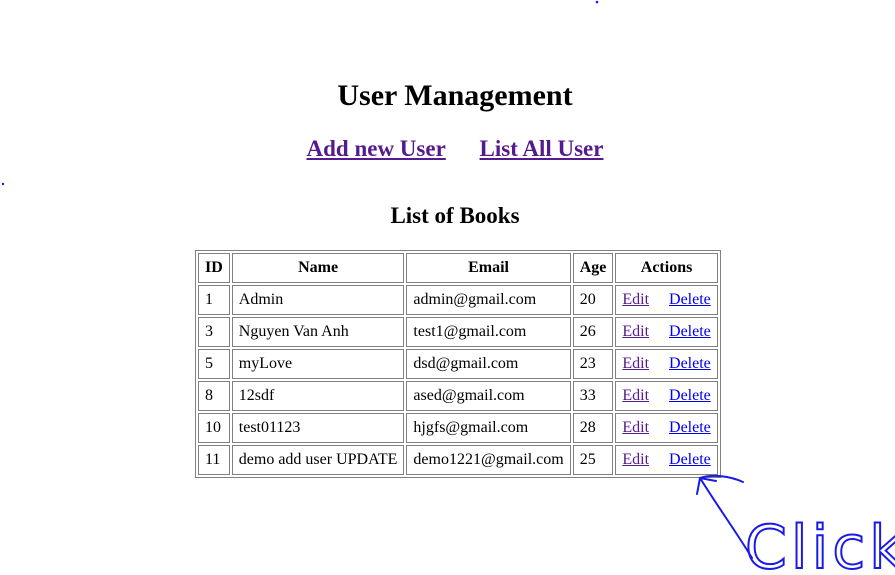 This screenshot has height=575, width=895. I want to click on cell-name: myLove, so click(318, 364).